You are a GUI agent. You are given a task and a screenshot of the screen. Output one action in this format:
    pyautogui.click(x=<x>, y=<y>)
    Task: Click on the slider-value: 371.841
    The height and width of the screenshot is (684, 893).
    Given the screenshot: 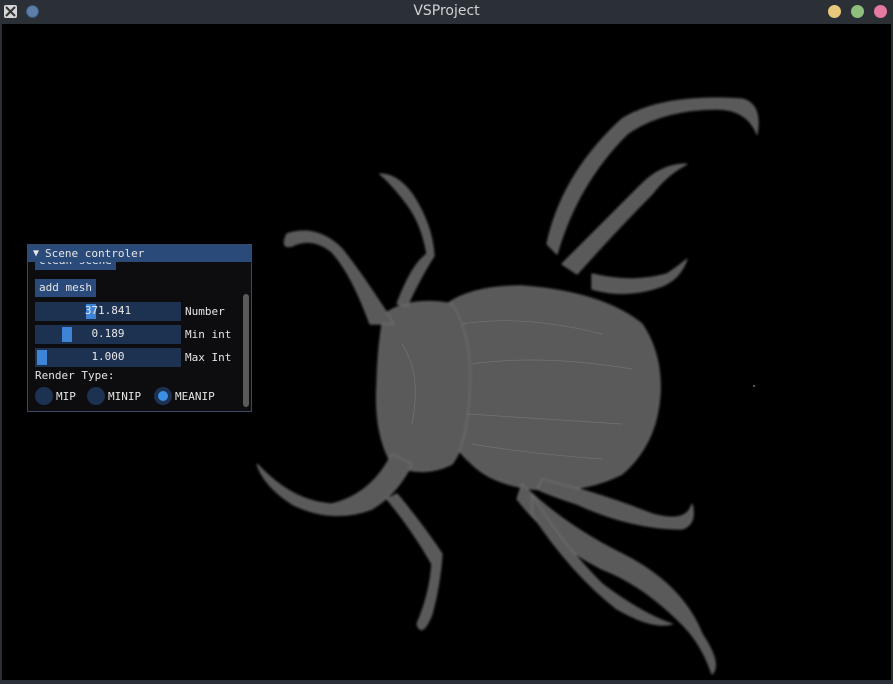 What is the action you would take?
    pyautogui.click(x=108, y=310)
    